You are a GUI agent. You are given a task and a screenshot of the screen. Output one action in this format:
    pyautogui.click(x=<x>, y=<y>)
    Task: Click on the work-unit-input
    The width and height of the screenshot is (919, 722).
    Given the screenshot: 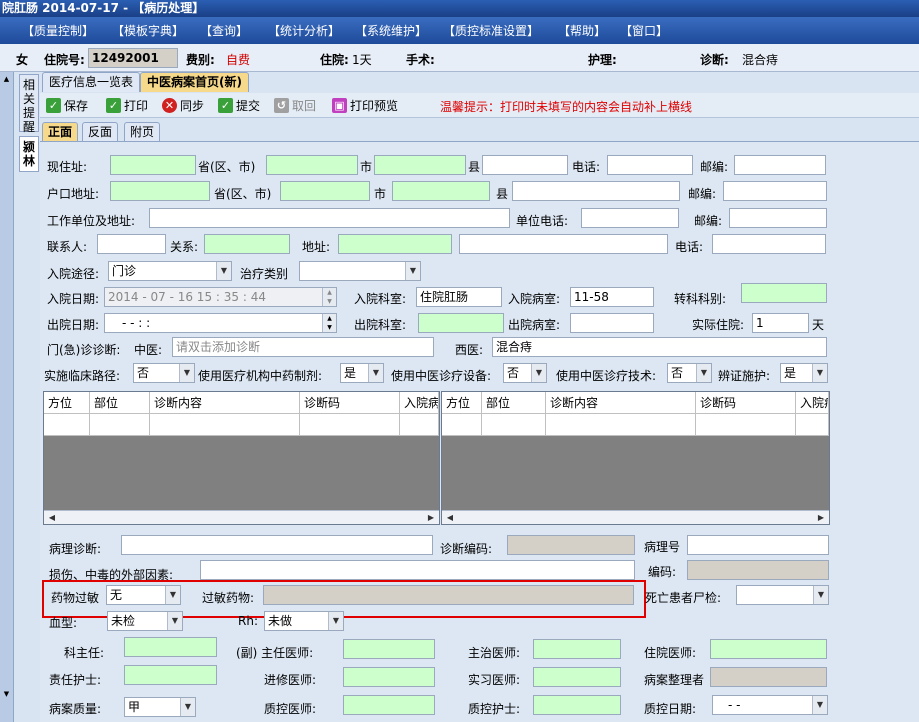 What is the action you would take?
    pyautogui.click(x=329, y=218)
    